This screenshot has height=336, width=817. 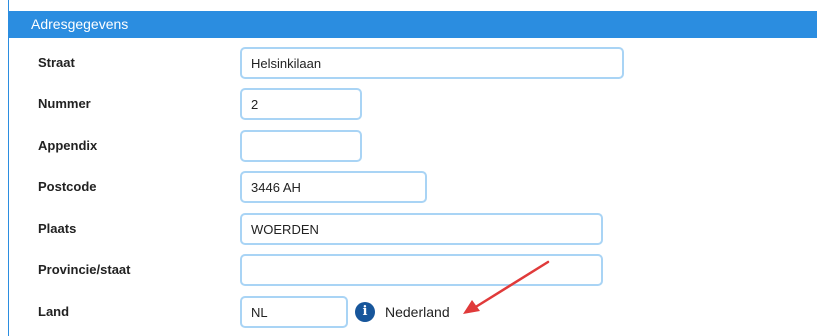 I want to click on provincie-field, so click(x=421, y=270).